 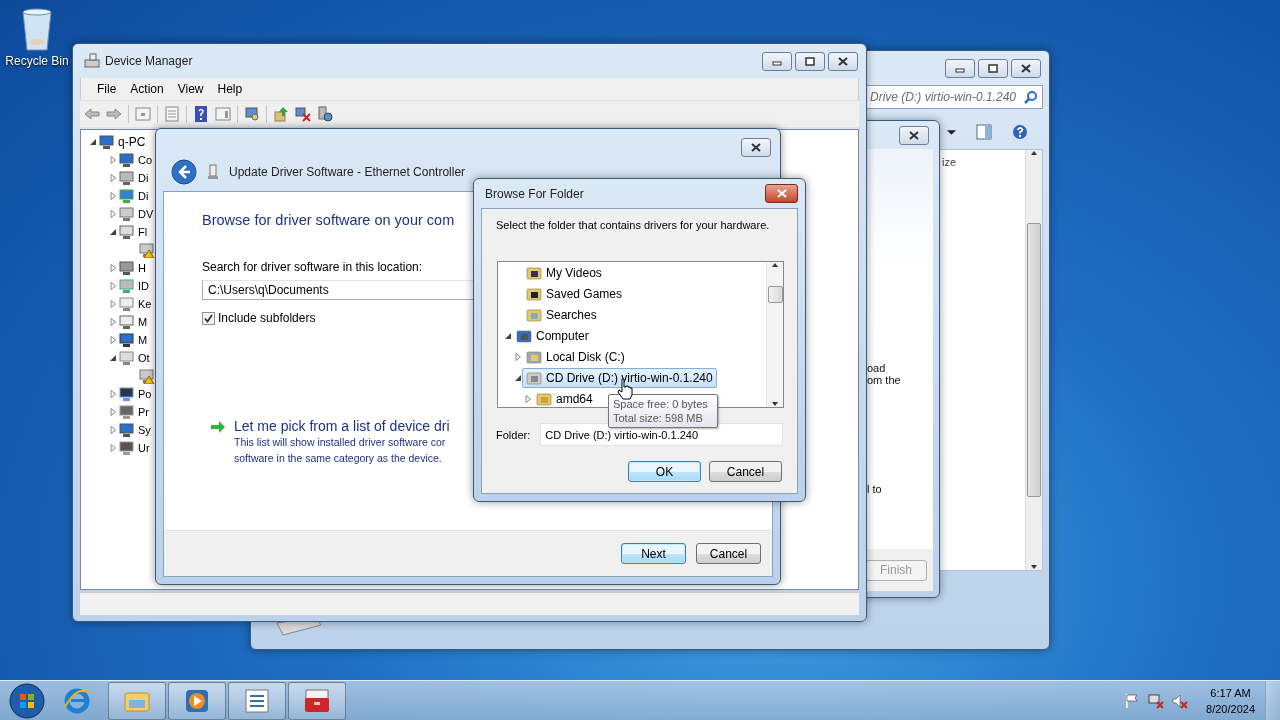 What do you see at coordinates (184, 172) in the screenshot?
I see `back-button` at bounding box center [184, 172].